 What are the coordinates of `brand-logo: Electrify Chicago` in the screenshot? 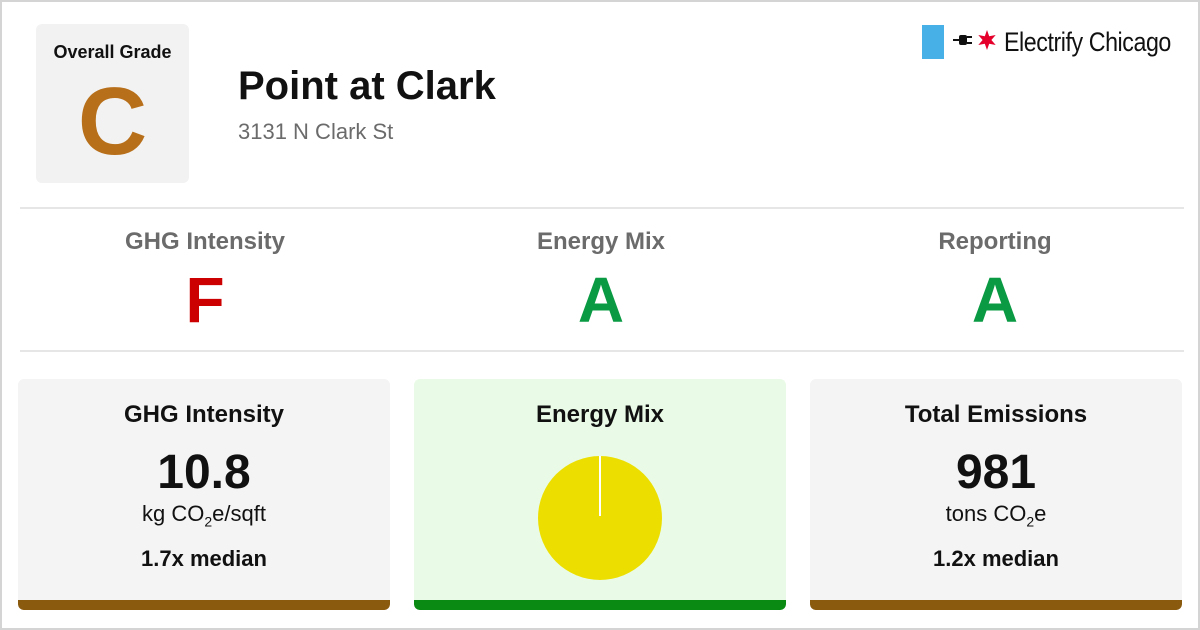 It's located at (1047, 42).